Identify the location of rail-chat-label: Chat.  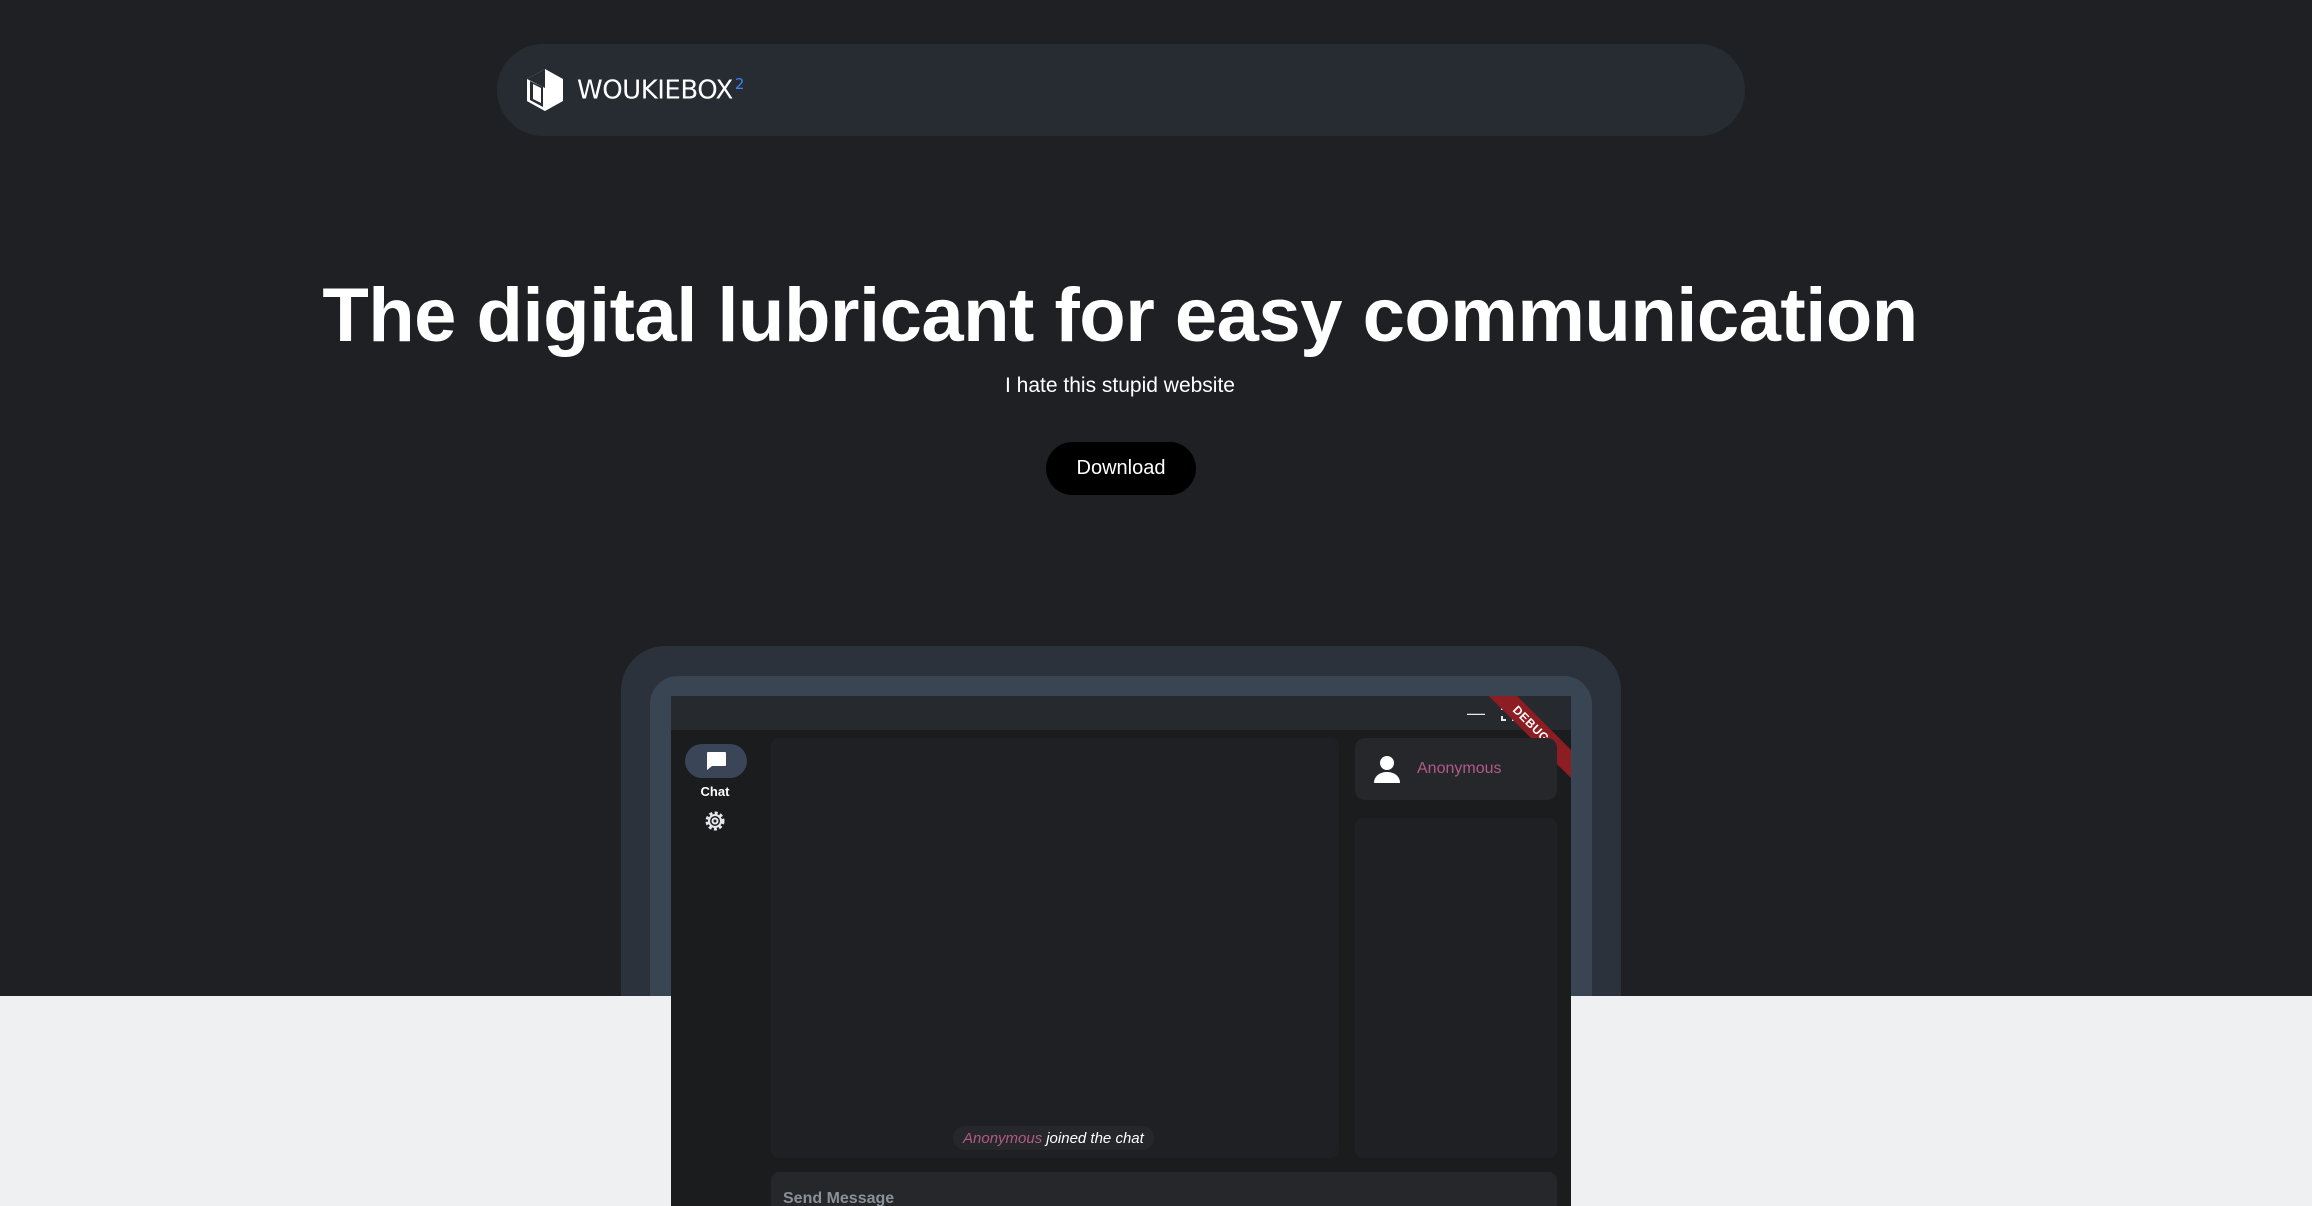
(715, 791).